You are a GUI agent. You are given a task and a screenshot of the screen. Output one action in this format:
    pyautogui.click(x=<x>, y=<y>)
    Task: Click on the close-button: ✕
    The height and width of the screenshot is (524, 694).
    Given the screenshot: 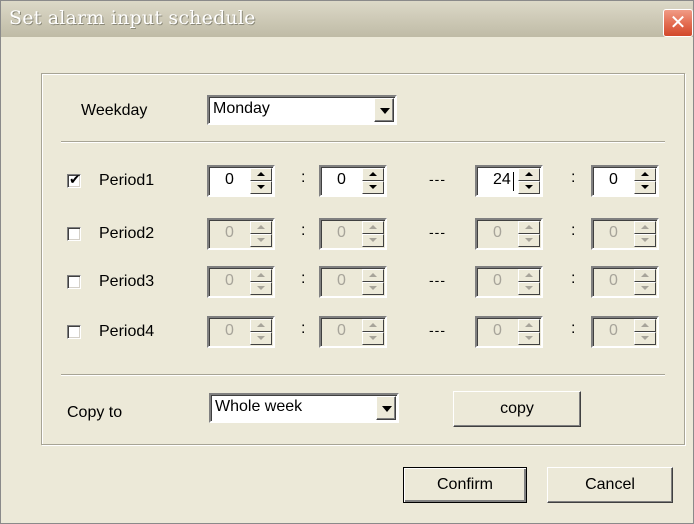 What is the action you would take?
    pyautogui.click(x=678, y=23)
    